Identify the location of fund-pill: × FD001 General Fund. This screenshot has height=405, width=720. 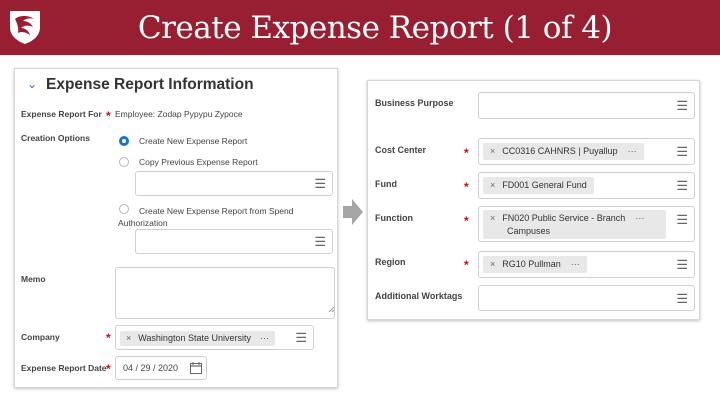
(538, 185).